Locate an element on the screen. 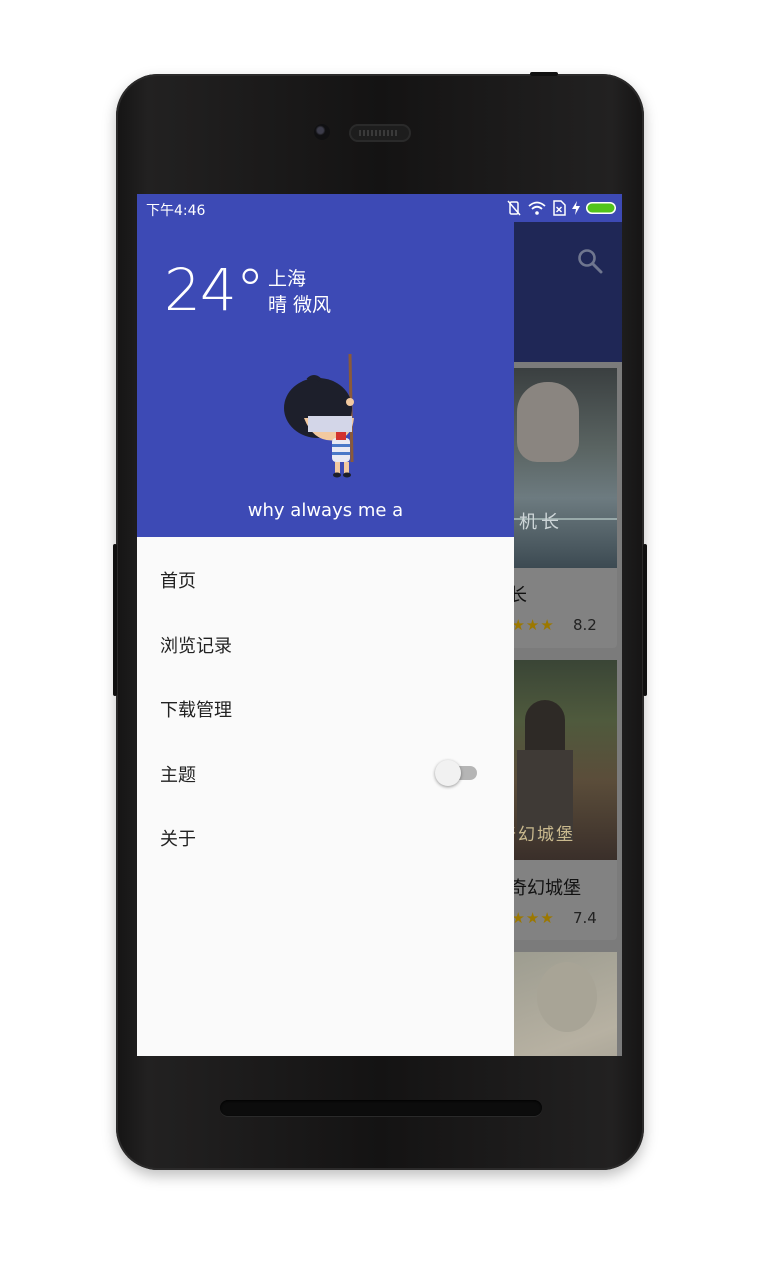 This screenshot has width=758, height=1280. toggle-thumb is located at coordinates (448, 773).